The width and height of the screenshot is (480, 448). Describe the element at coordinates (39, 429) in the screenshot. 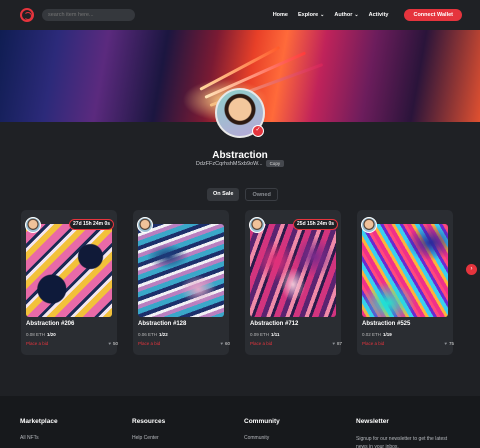

I see `footer-col-marketplace: Marketplace All NFTs` at that location.